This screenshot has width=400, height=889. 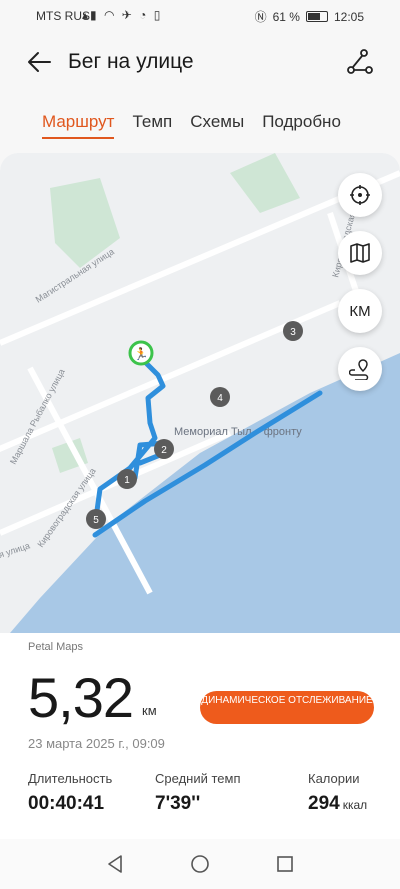 I want to click on km-marker-label: 2, so click(x=164, y=450).